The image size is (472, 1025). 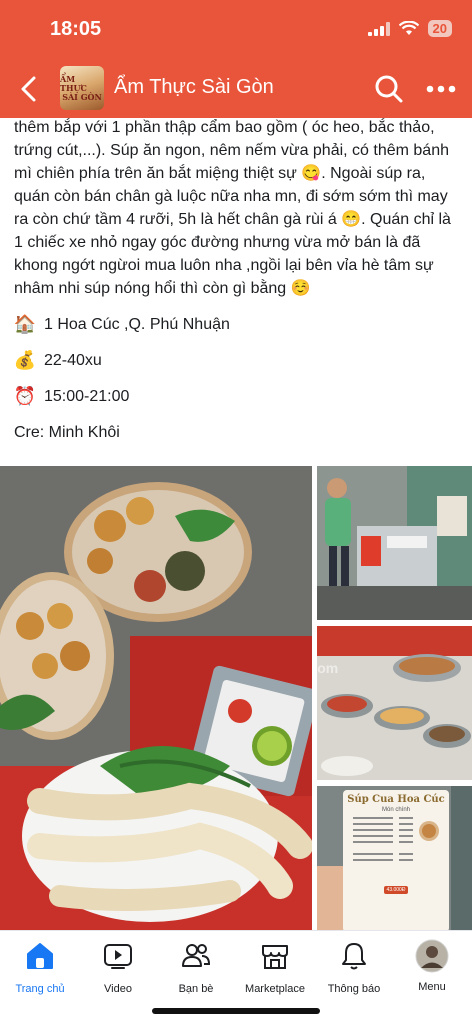 What do you see at coordinates (236, 59) in the screenshot?
I see `app-header: 18:05 20 ẨM THỰC SÀI GÒN Ẩm Thực Sài Gòn` at bounding box center [236, 59].